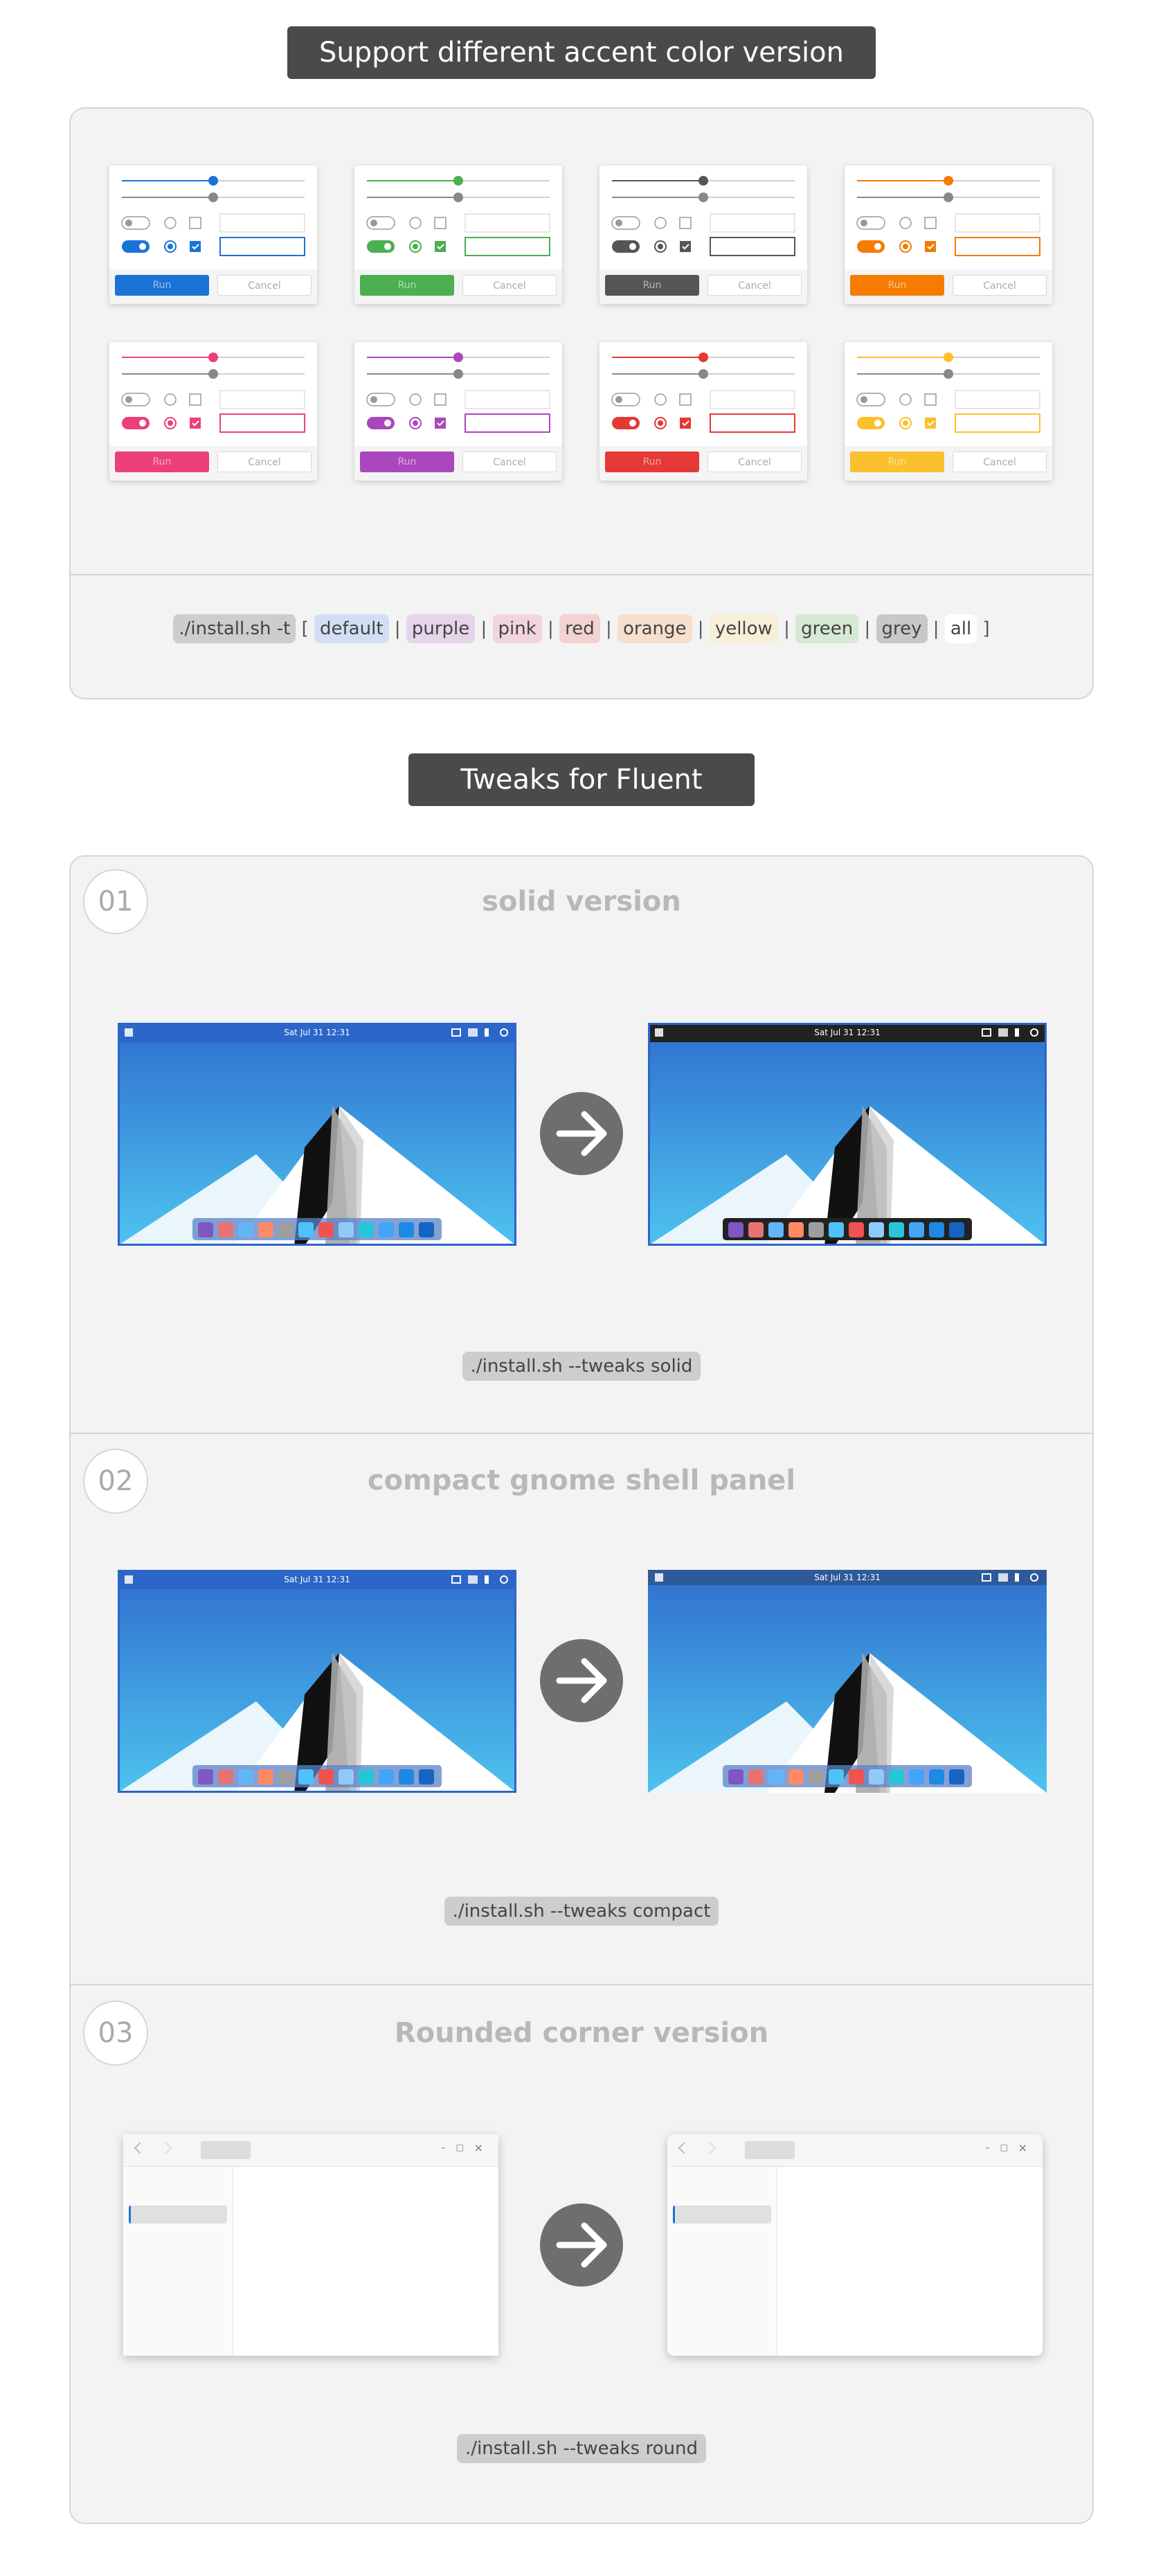  I want to click on panel-divider, so click(581, 574).